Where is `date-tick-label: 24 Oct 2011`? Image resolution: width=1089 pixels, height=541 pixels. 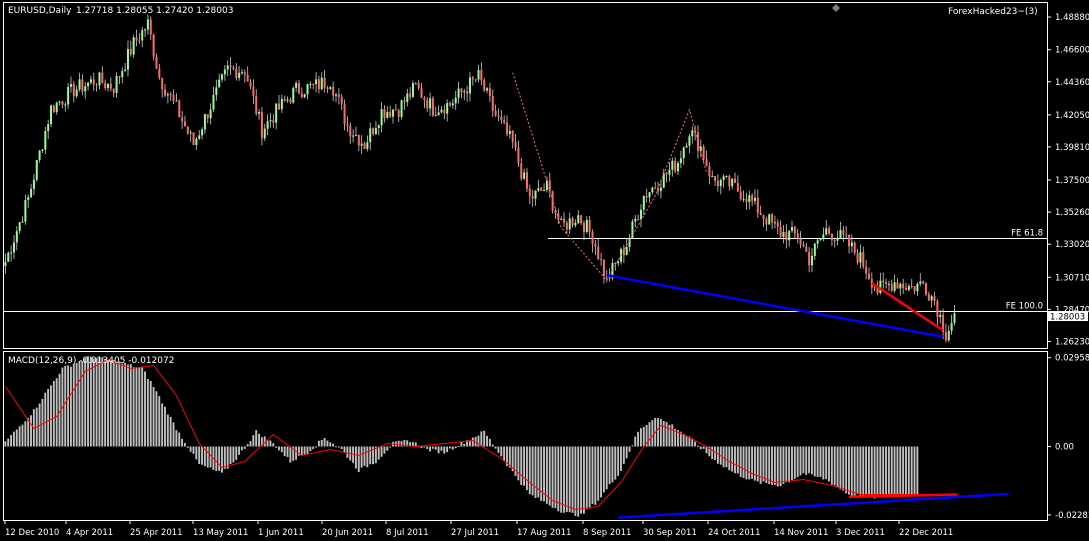 date-tick-label: 24 Oct 2011 is located at coordinates (734, 533).